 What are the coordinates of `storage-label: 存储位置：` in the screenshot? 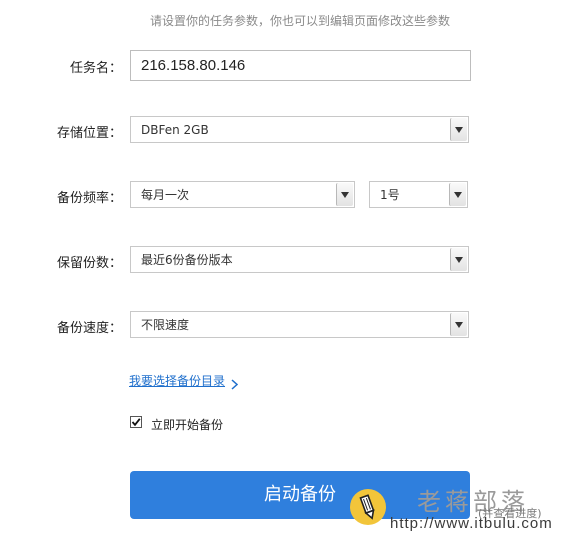 It's located at (89, 133).